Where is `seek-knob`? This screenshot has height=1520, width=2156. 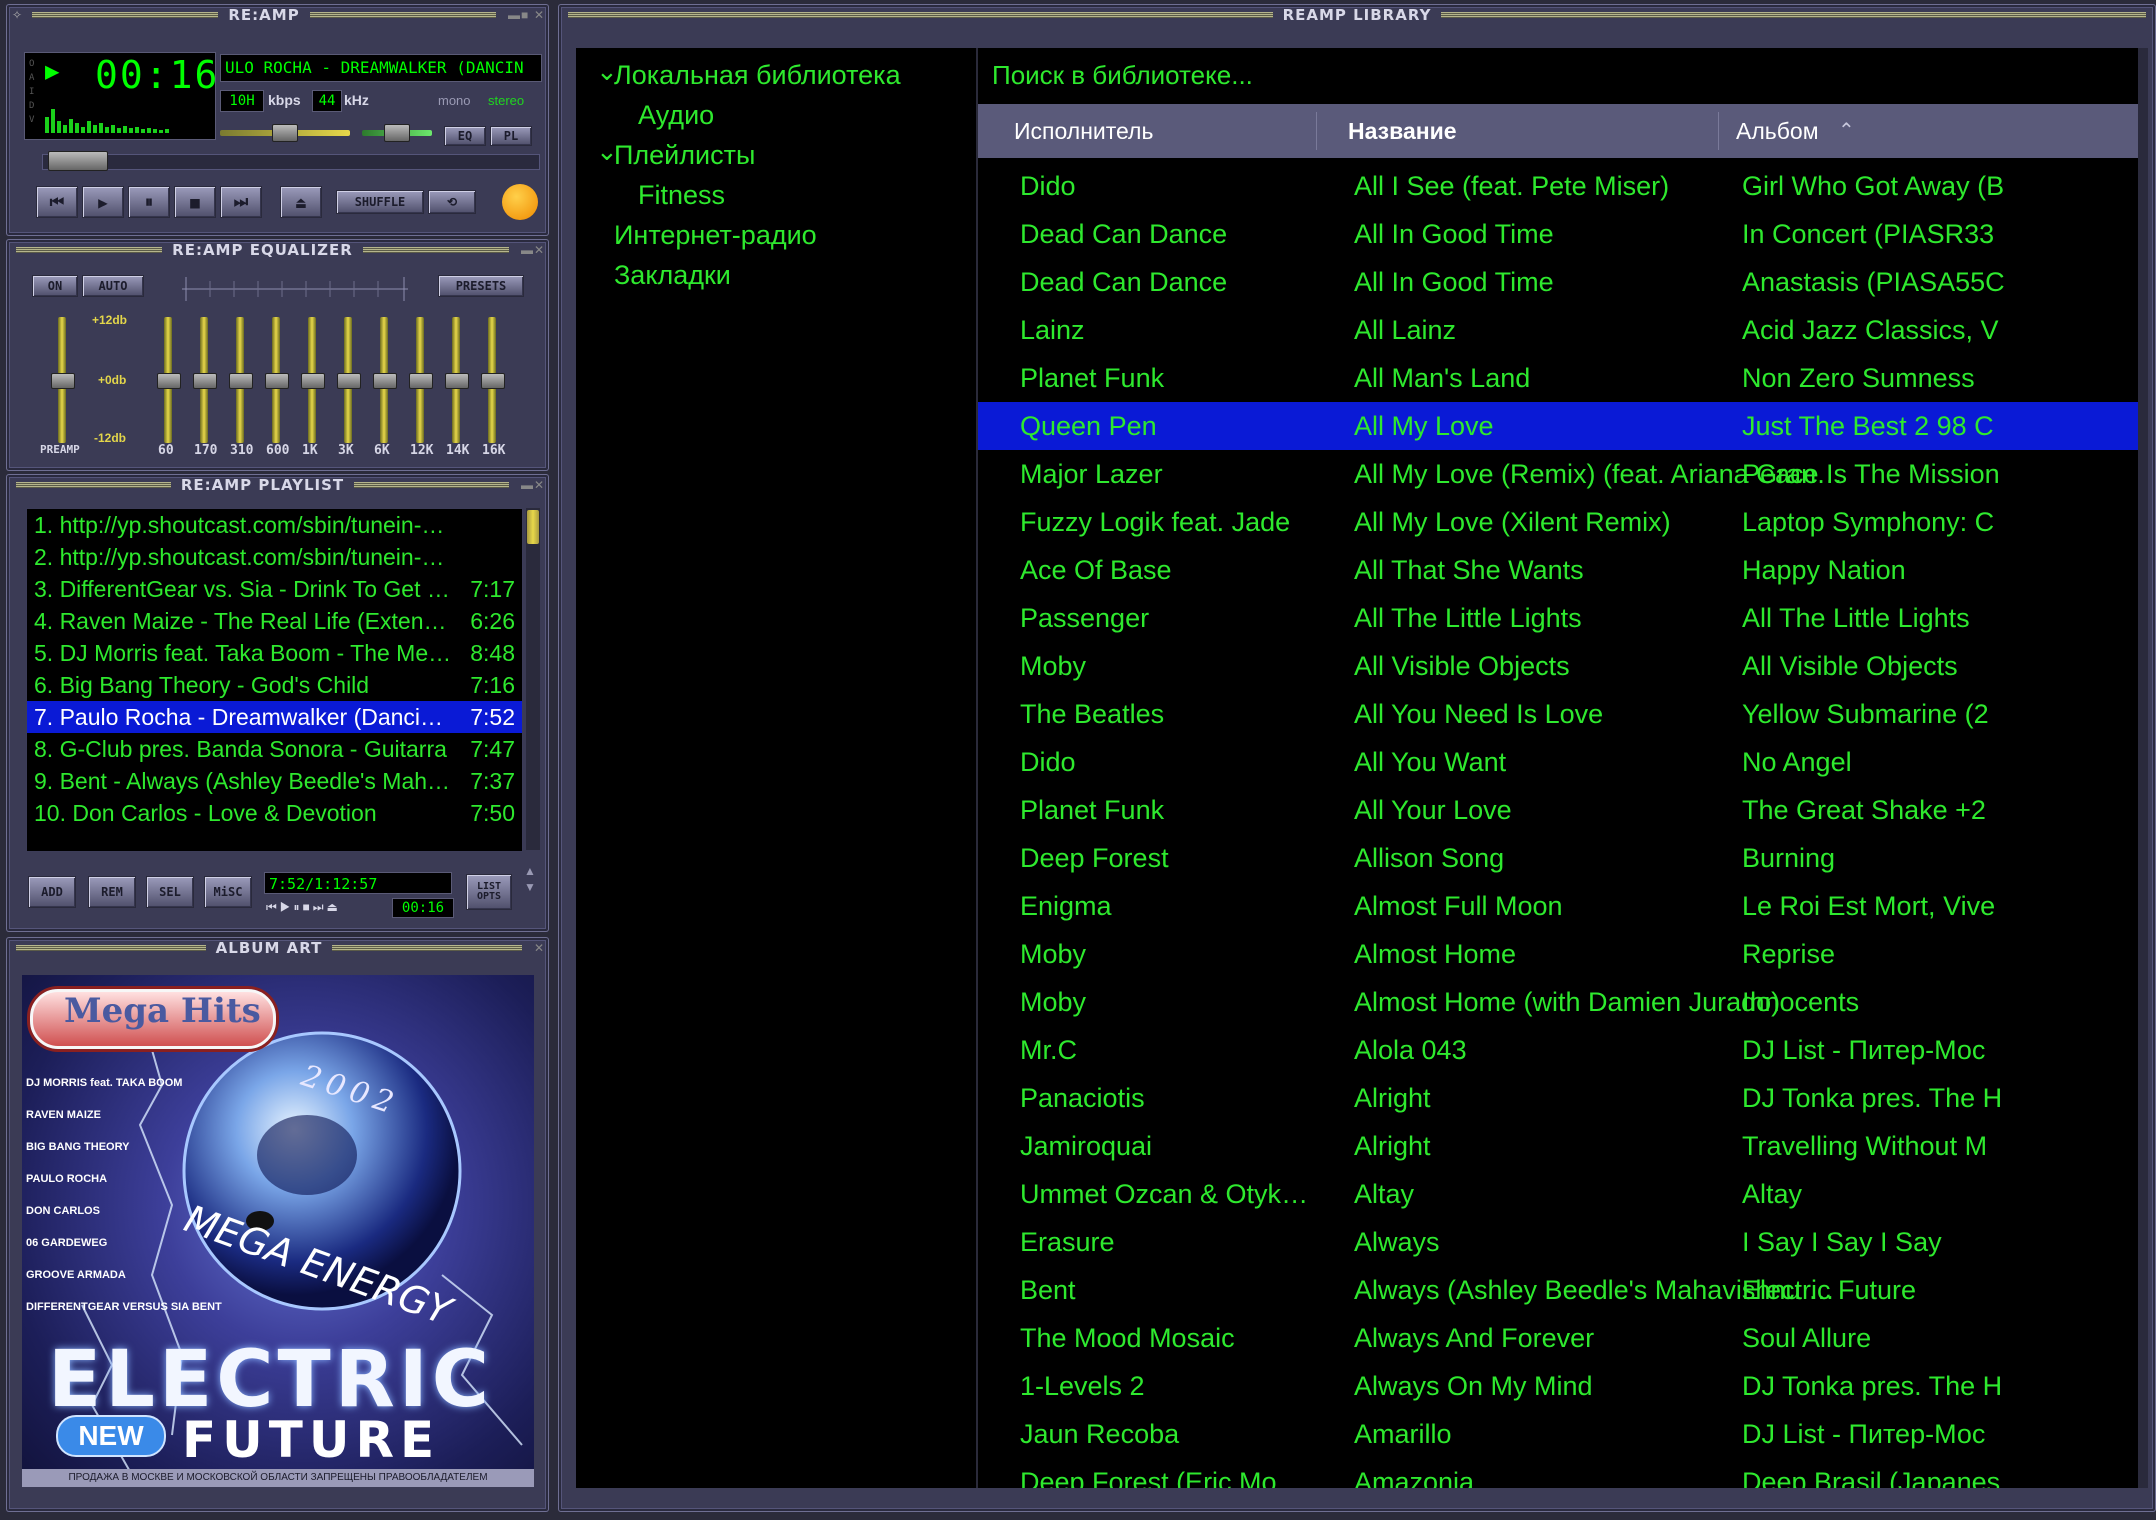 seek-knob is located at coordinates (78, 161).